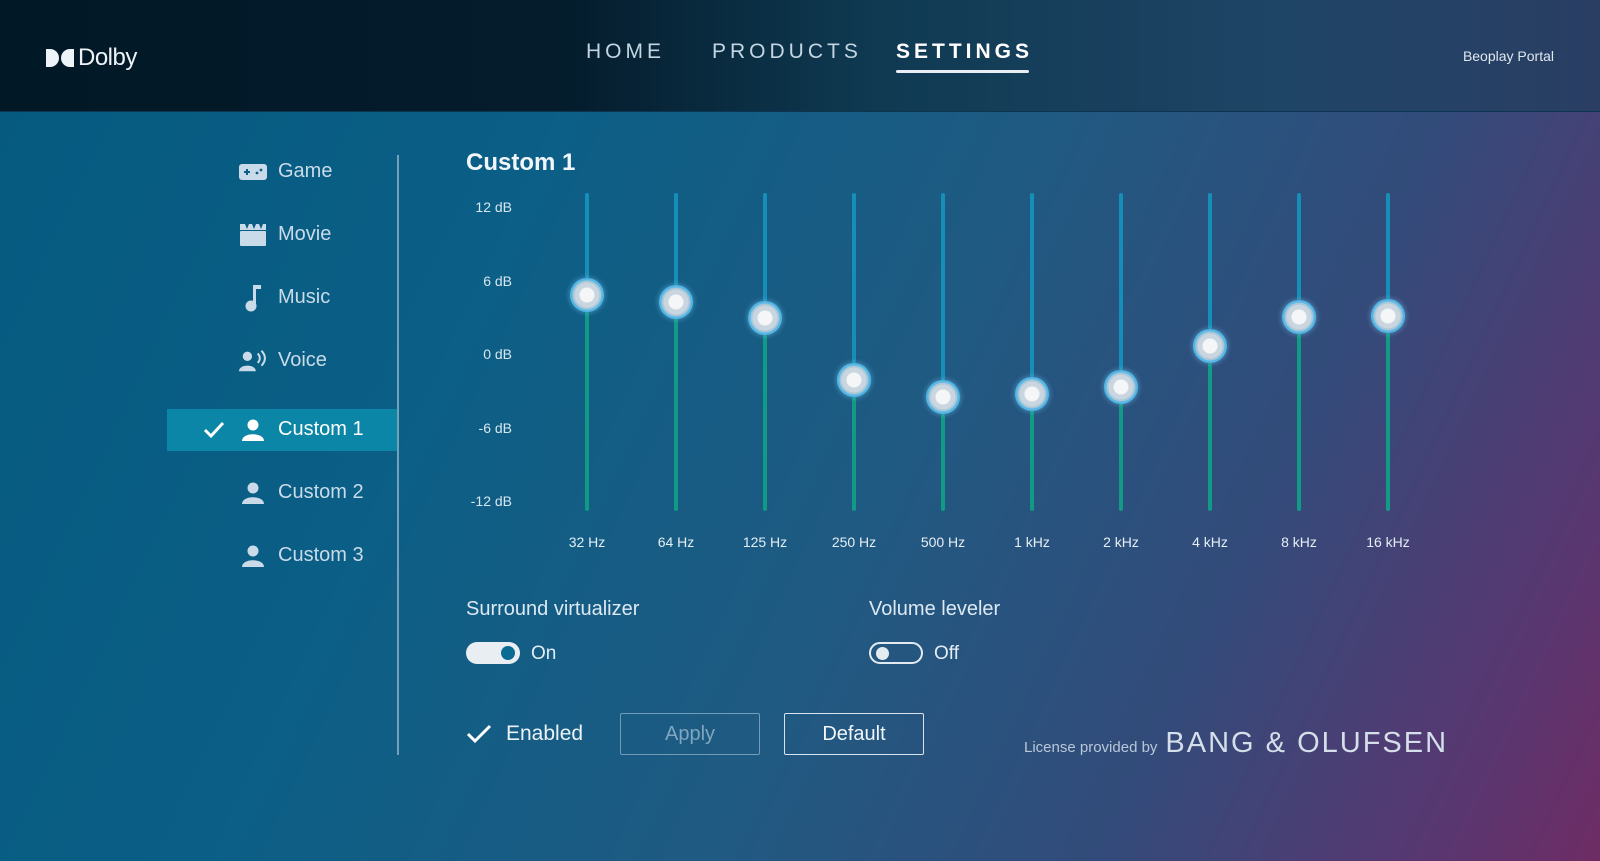 This screenshot has width=1600, height=861. Describe the element at coordinates (1508, 56) in the screenshot. I see `beoplay-portal-link: Beoplay Portal` at that location.